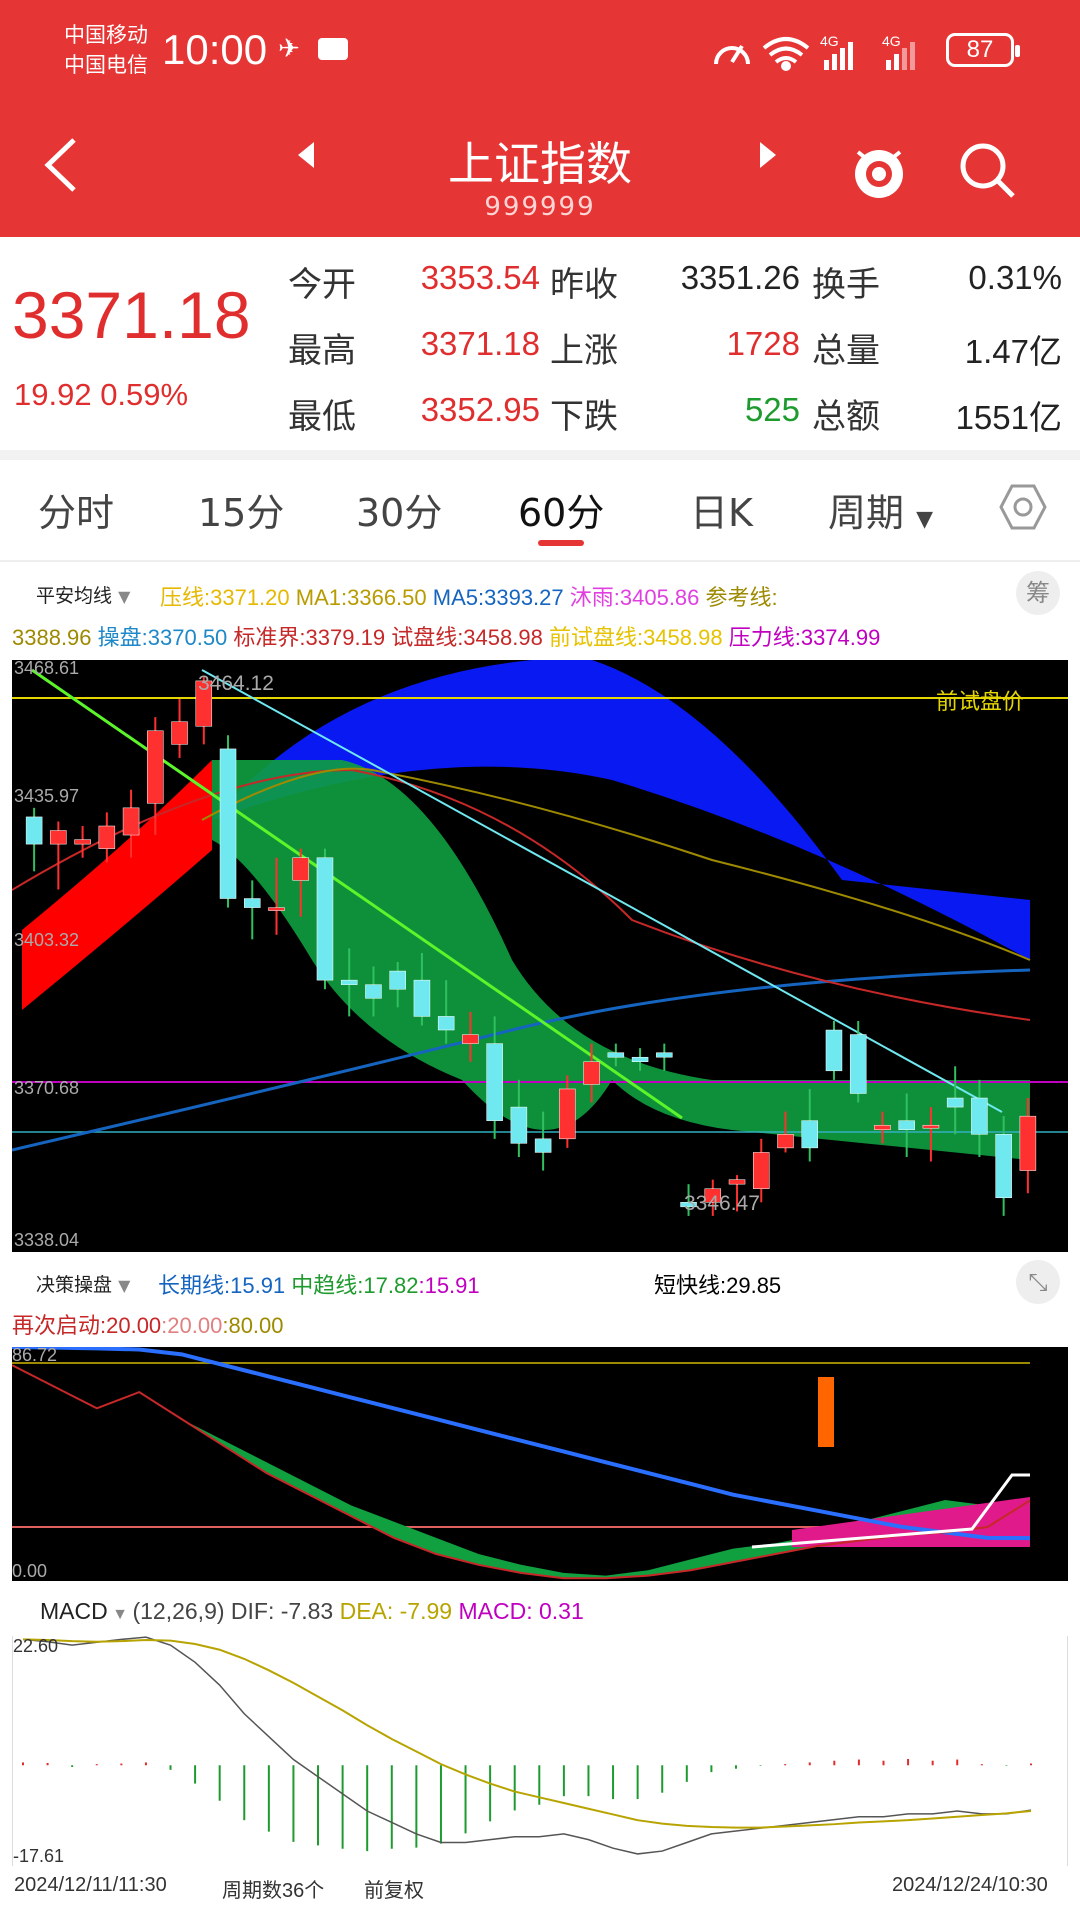  I want to click on expand-button: ⤡, so click(1038, 1282).